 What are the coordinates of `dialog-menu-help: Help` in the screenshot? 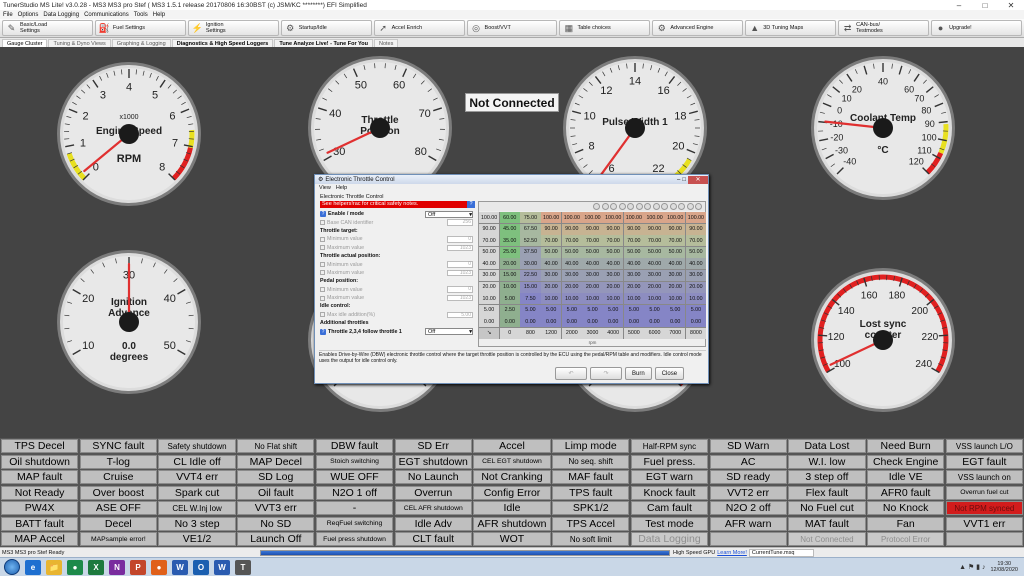 It's located at (341, 188).